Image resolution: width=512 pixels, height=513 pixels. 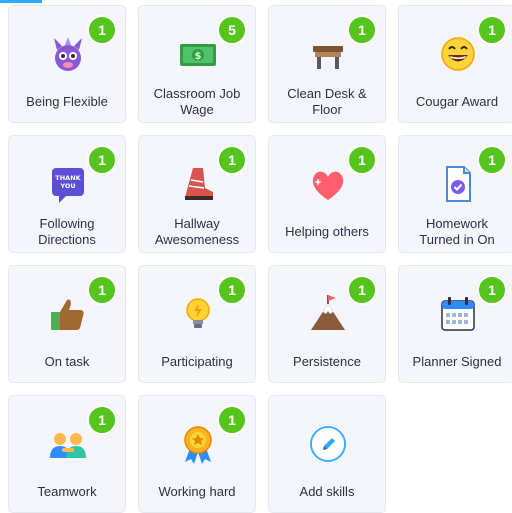 I want to click on thumbs-up-icon, so click(x=67, y=314).